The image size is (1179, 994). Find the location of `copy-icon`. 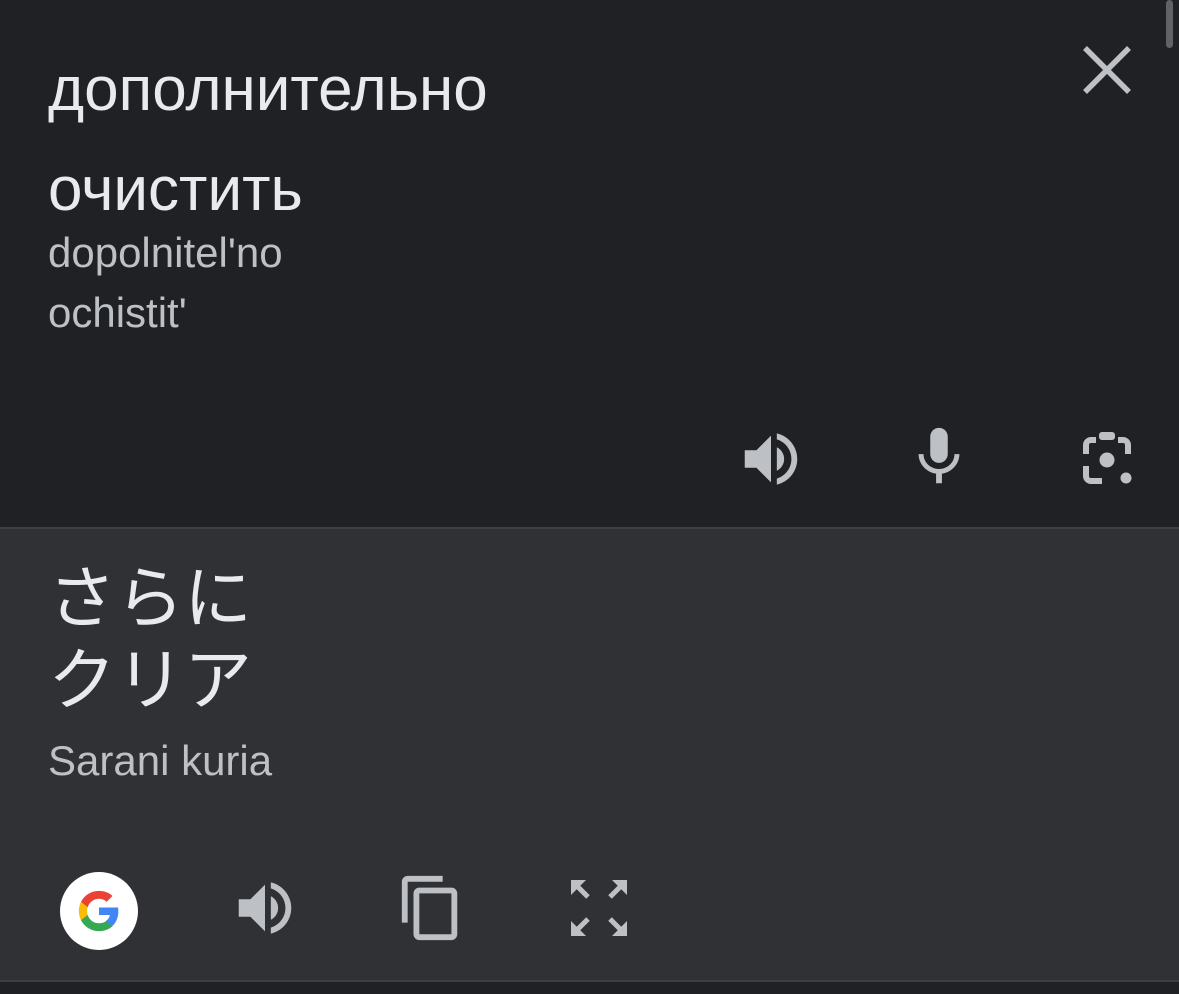

copy-icon is located at coordinates (429, 908).